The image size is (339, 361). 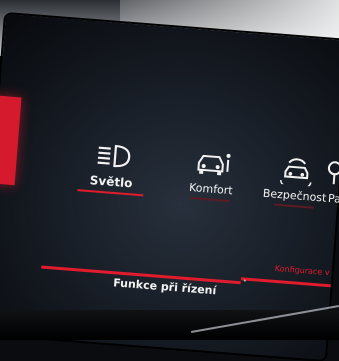 What do you see at coordinates (244, 280) in the screenshot?
I see `tab-separator-dot` at bounding box center [244, 280].